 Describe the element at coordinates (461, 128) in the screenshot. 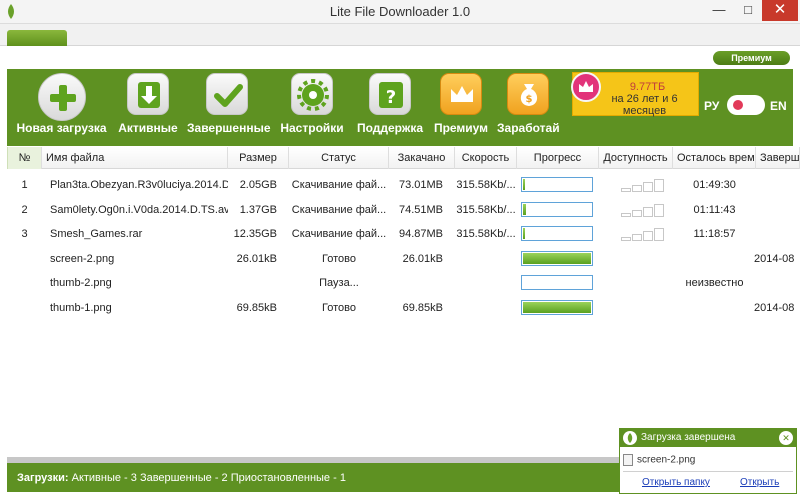

I see `premium-label: Премиум` at that location.